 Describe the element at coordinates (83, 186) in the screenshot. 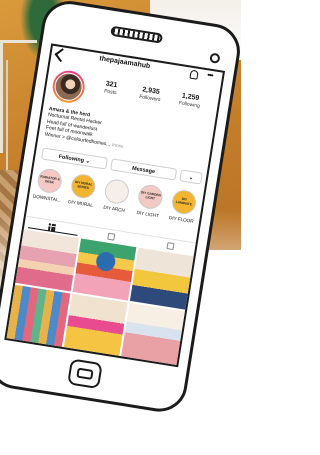

I see `highlight-cover: DIY MURAL SERIES` at that location.